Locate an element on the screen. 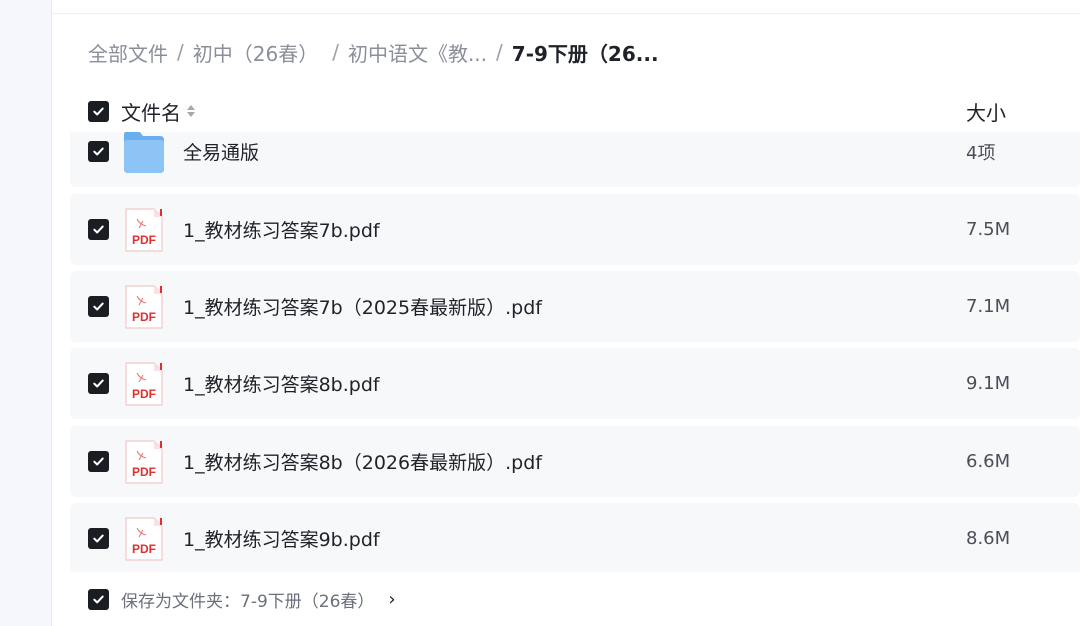  file-size: 9.1M is located at coordinates (988, 383).